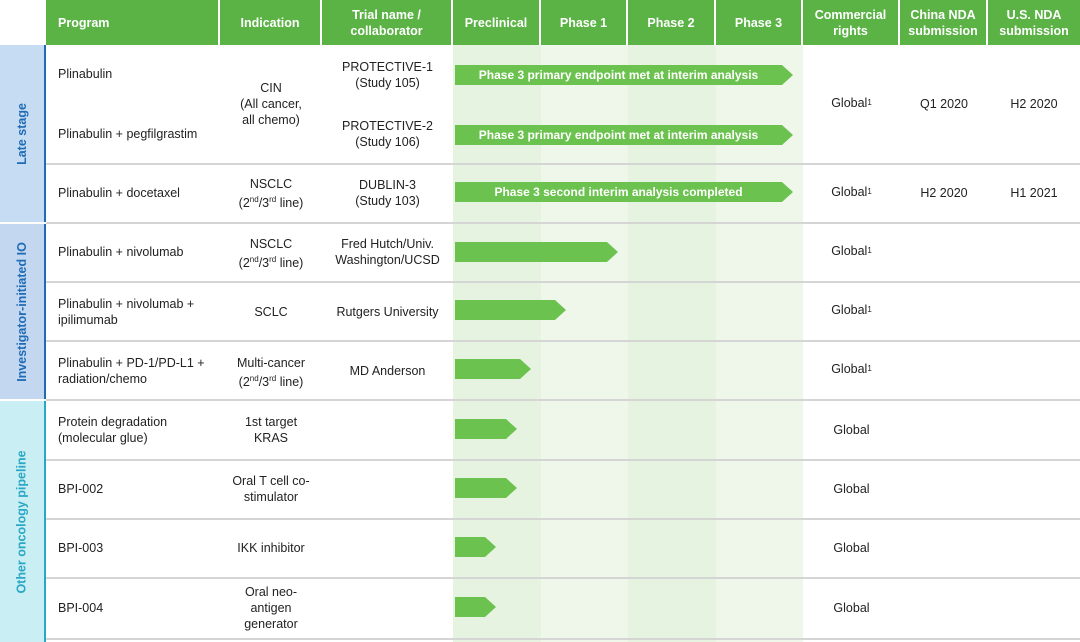 The image size is (1080, 642). I want to click on table-cell-indication: SCLC, so click(271, 312).